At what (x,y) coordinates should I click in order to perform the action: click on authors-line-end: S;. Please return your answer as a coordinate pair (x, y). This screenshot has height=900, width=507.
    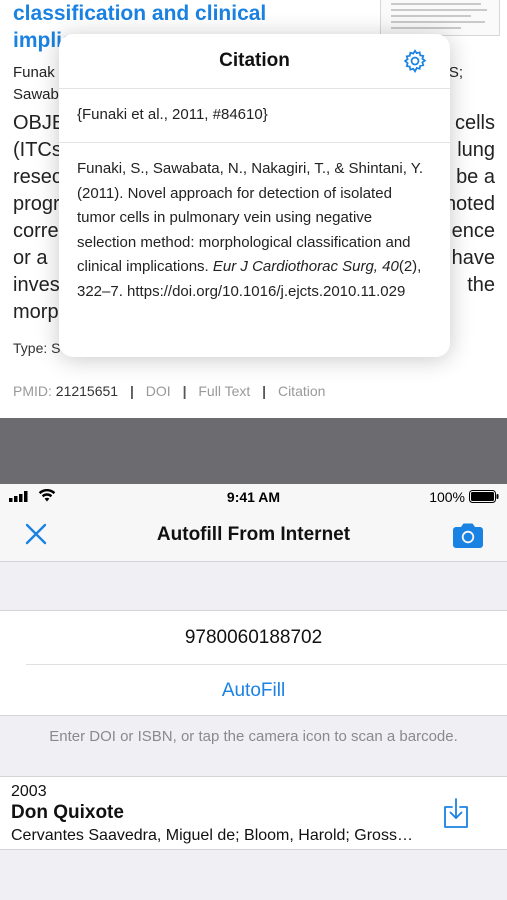
    Looking at the image, I should click on (455, 72).